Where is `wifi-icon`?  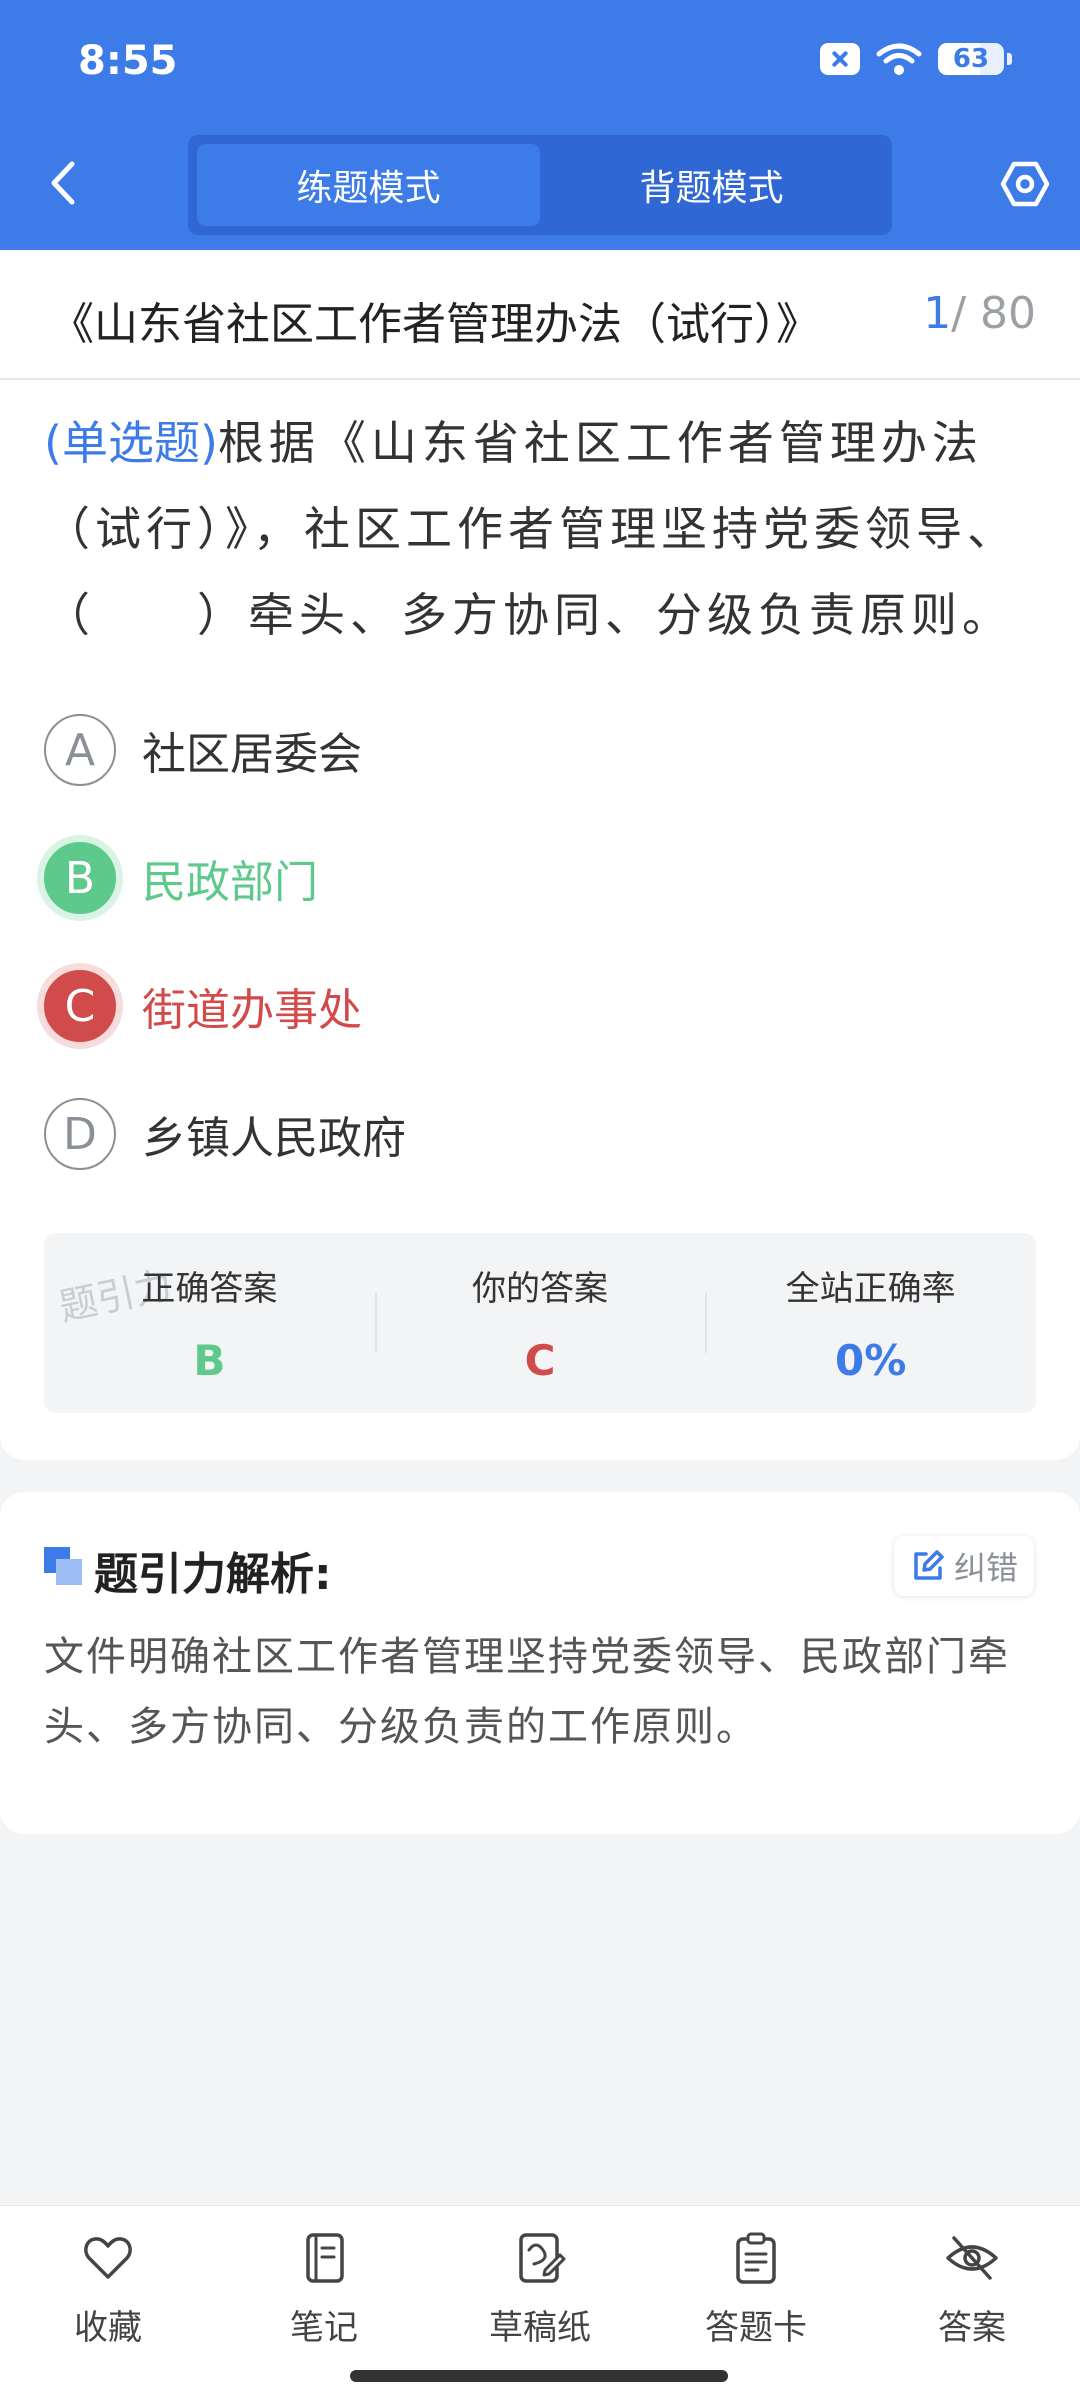
wifi-icon is located at coordinates (899, 59).